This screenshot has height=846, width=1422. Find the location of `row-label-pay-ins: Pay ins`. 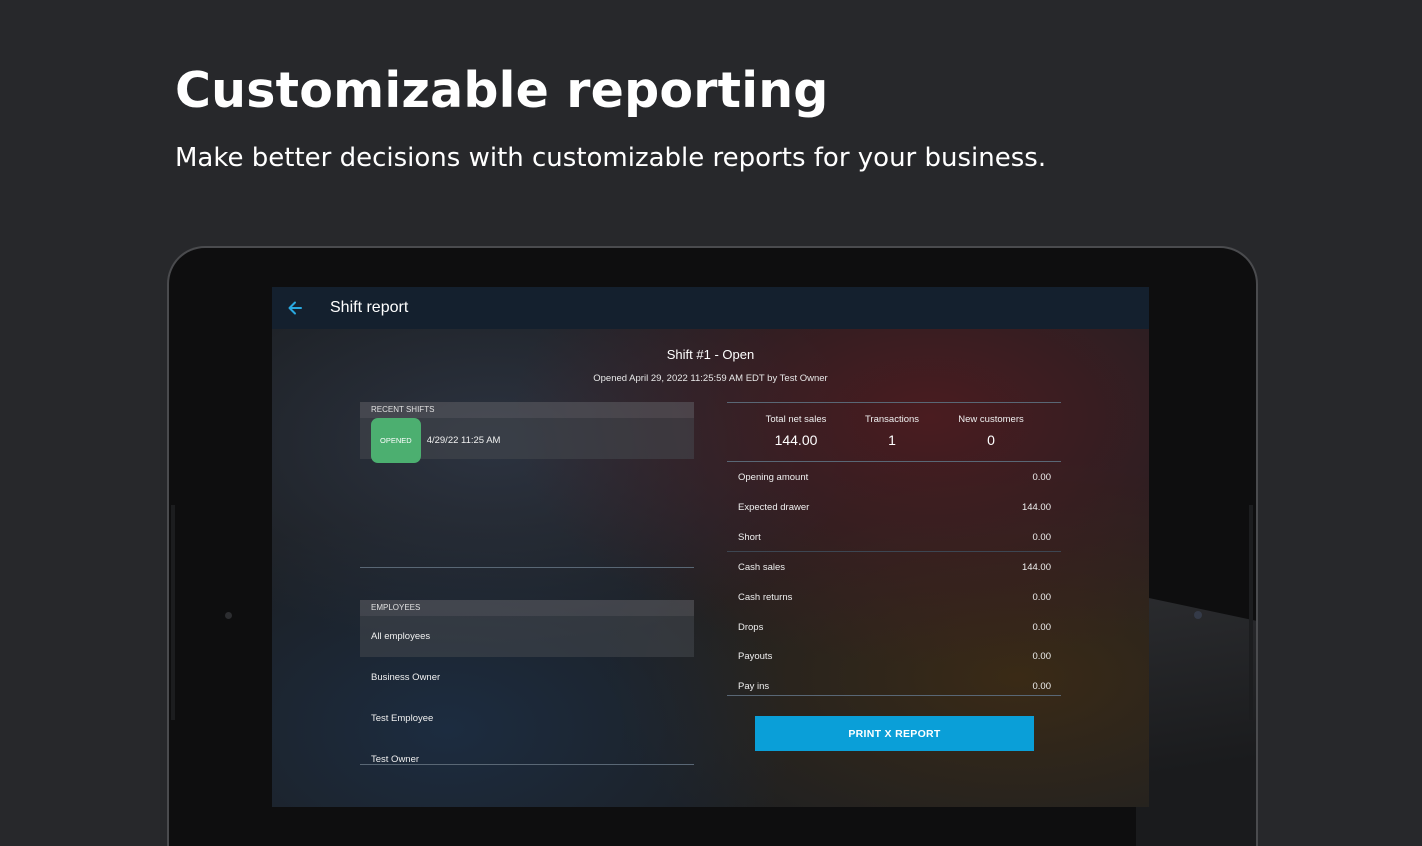

row-label-pay-ins: Pay ins is located at coordinates (754, 686).